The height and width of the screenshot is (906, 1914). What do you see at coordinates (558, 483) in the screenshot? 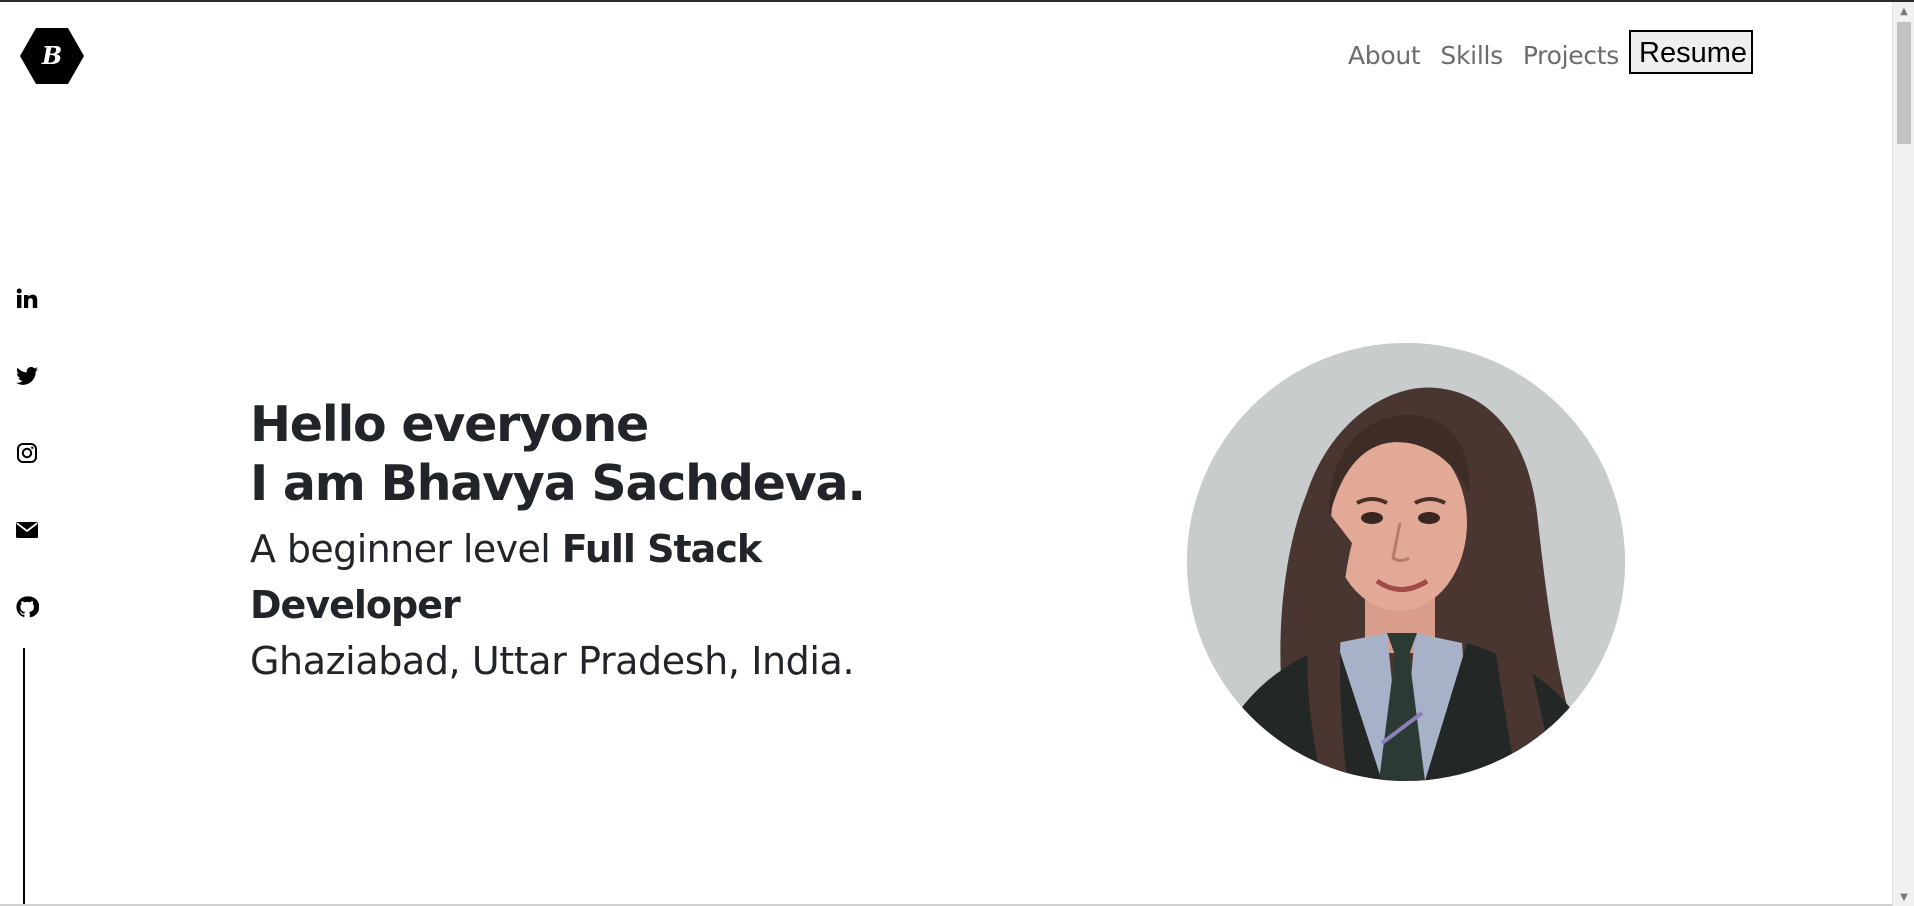
I see `name-text: I am Bhavya Sachdeva.` at bounding box center [558, 483].